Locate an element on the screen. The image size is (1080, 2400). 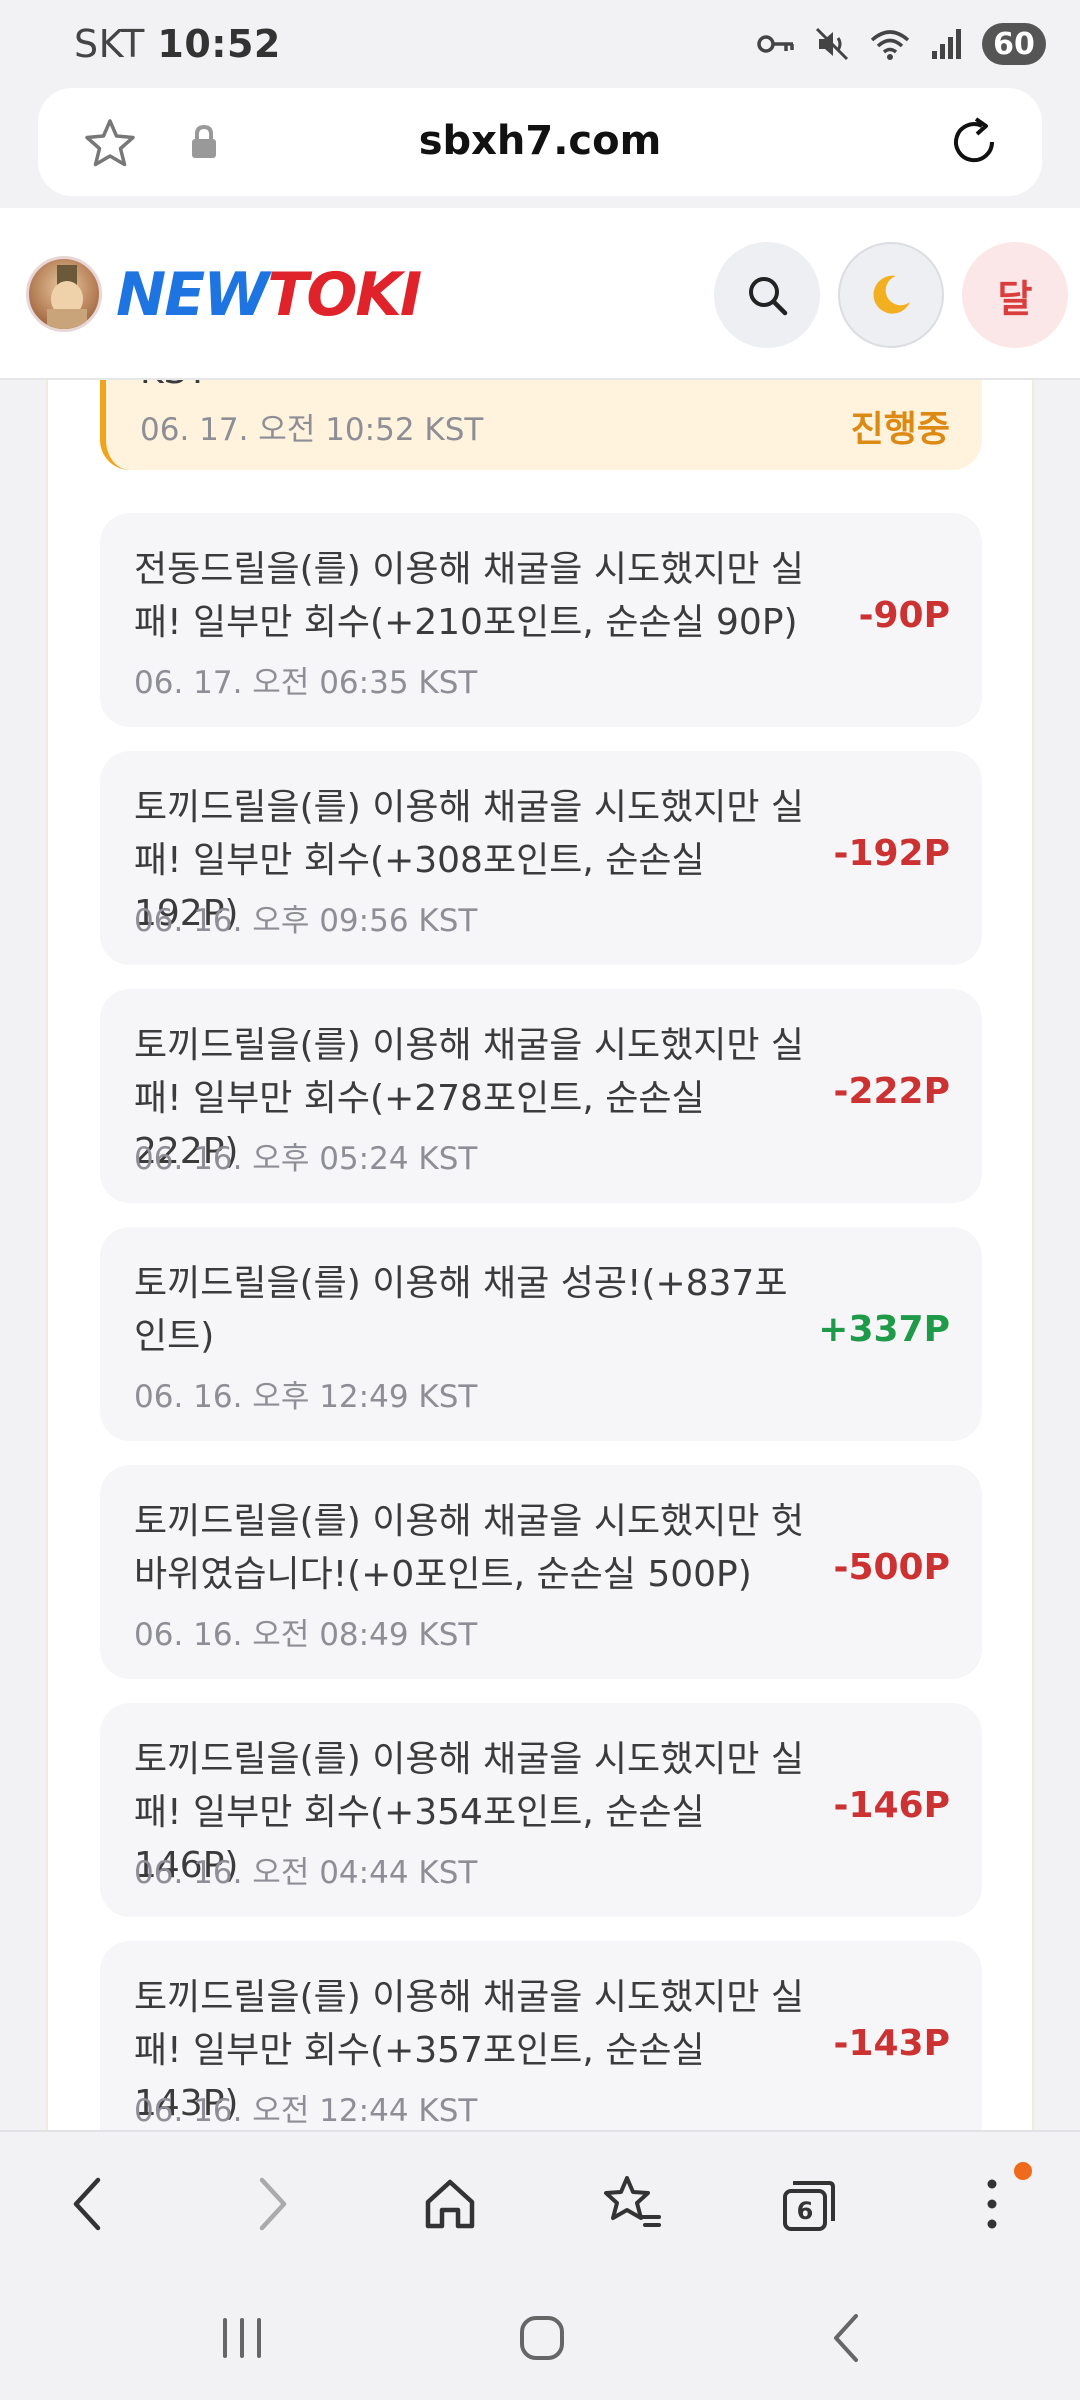
avatar-art is located at coordinates (67, 297).